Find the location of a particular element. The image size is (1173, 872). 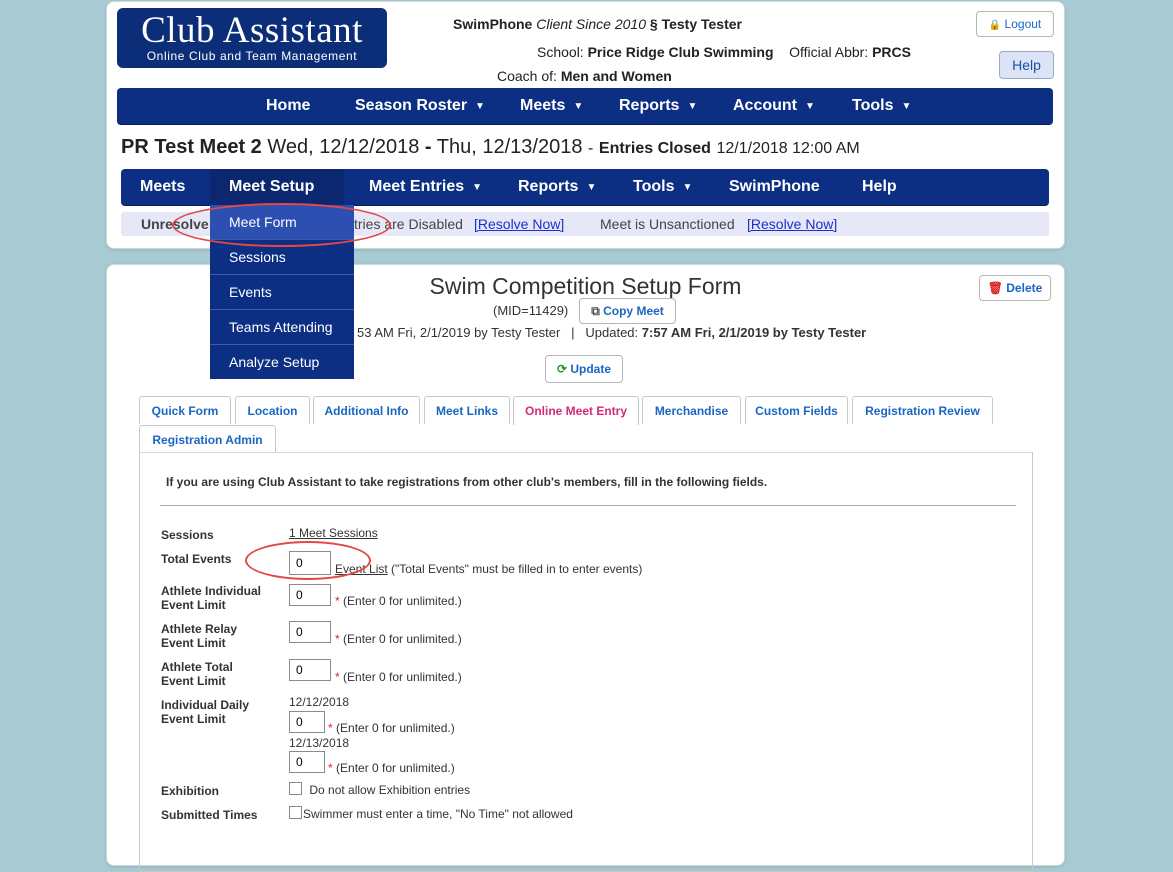

update-button: ⟳ Update is located at coordinates (584, 369).